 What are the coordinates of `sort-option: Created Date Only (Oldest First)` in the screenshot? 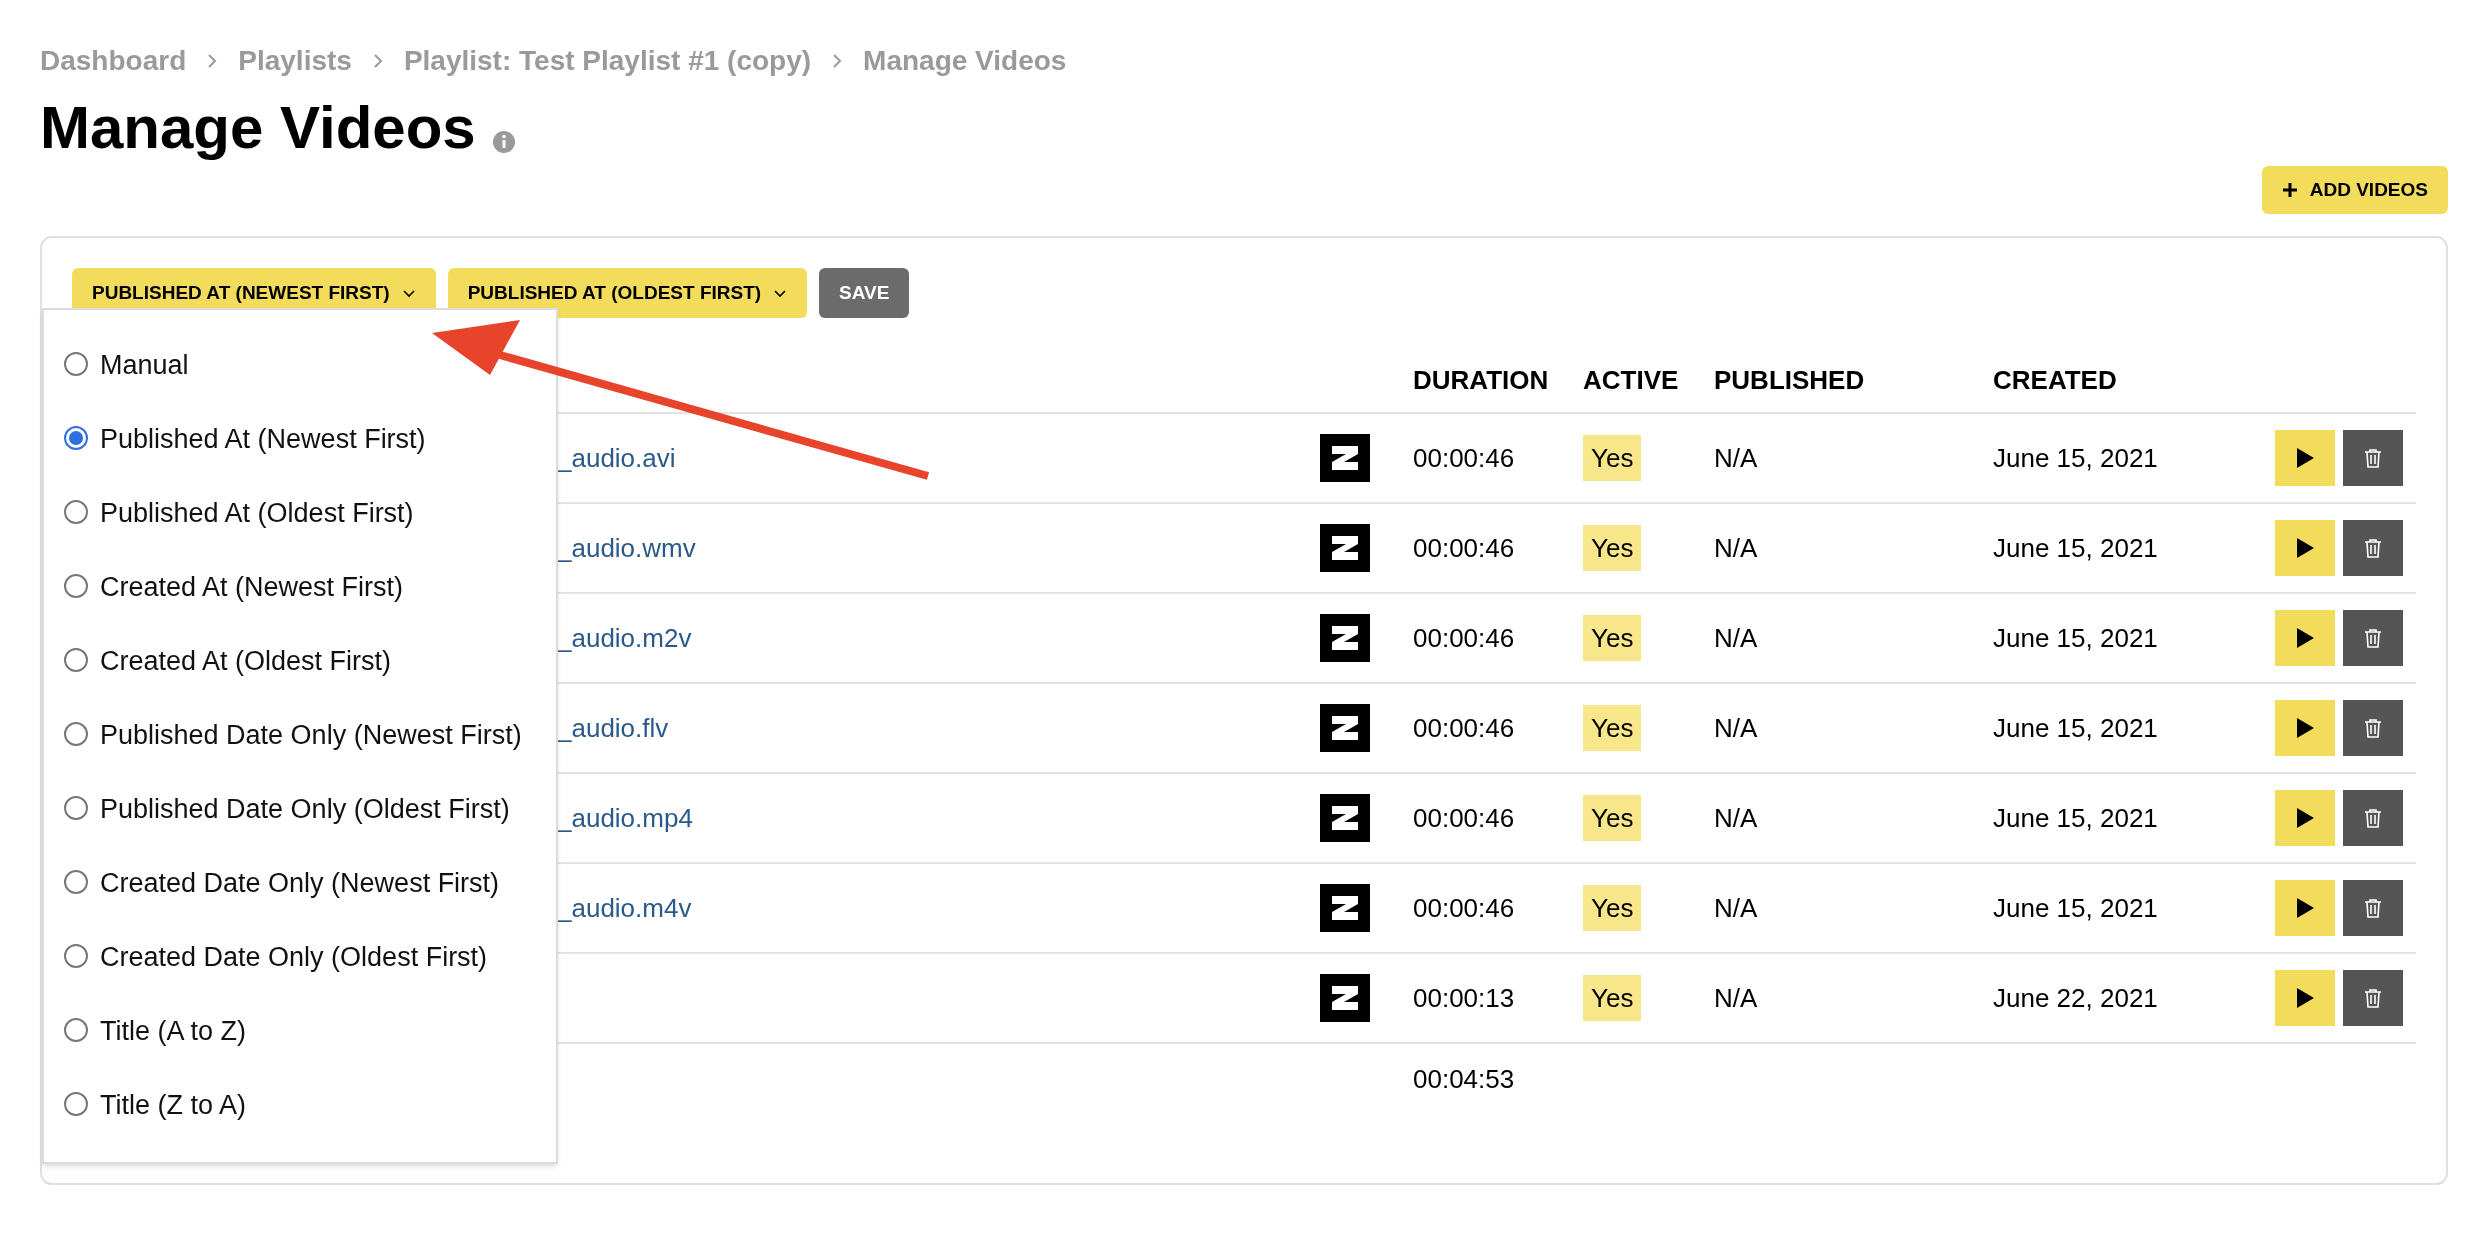 It's located at (300, 957).